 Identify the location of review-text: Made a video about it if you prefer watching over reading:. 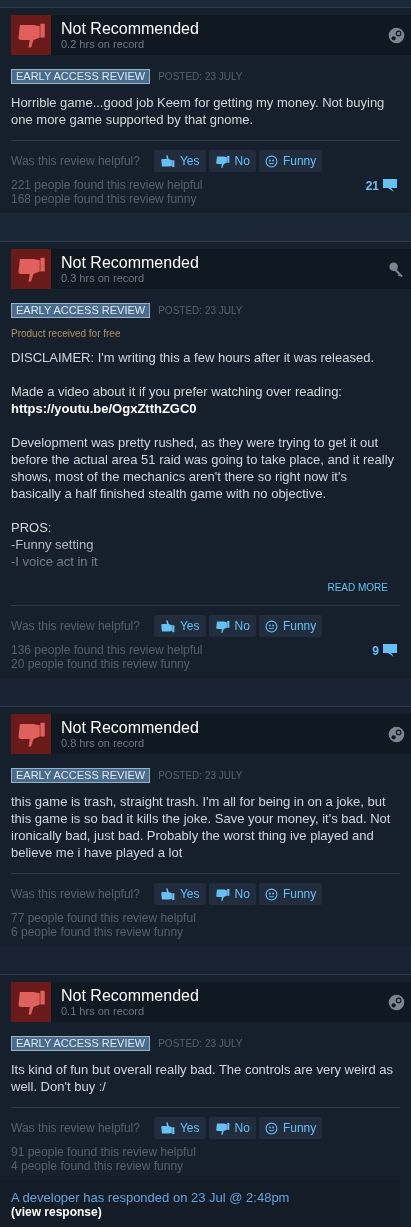
(177, 391).